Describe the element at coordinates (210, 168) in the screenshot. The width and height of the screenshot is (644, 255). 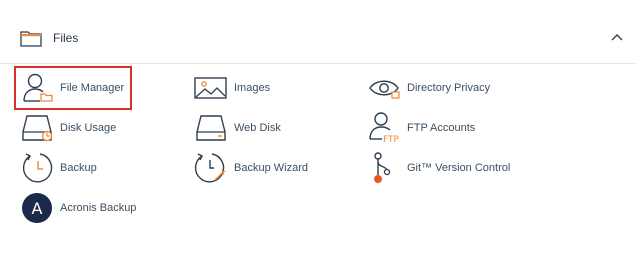
I see `backup-wizard-icon` at that location.